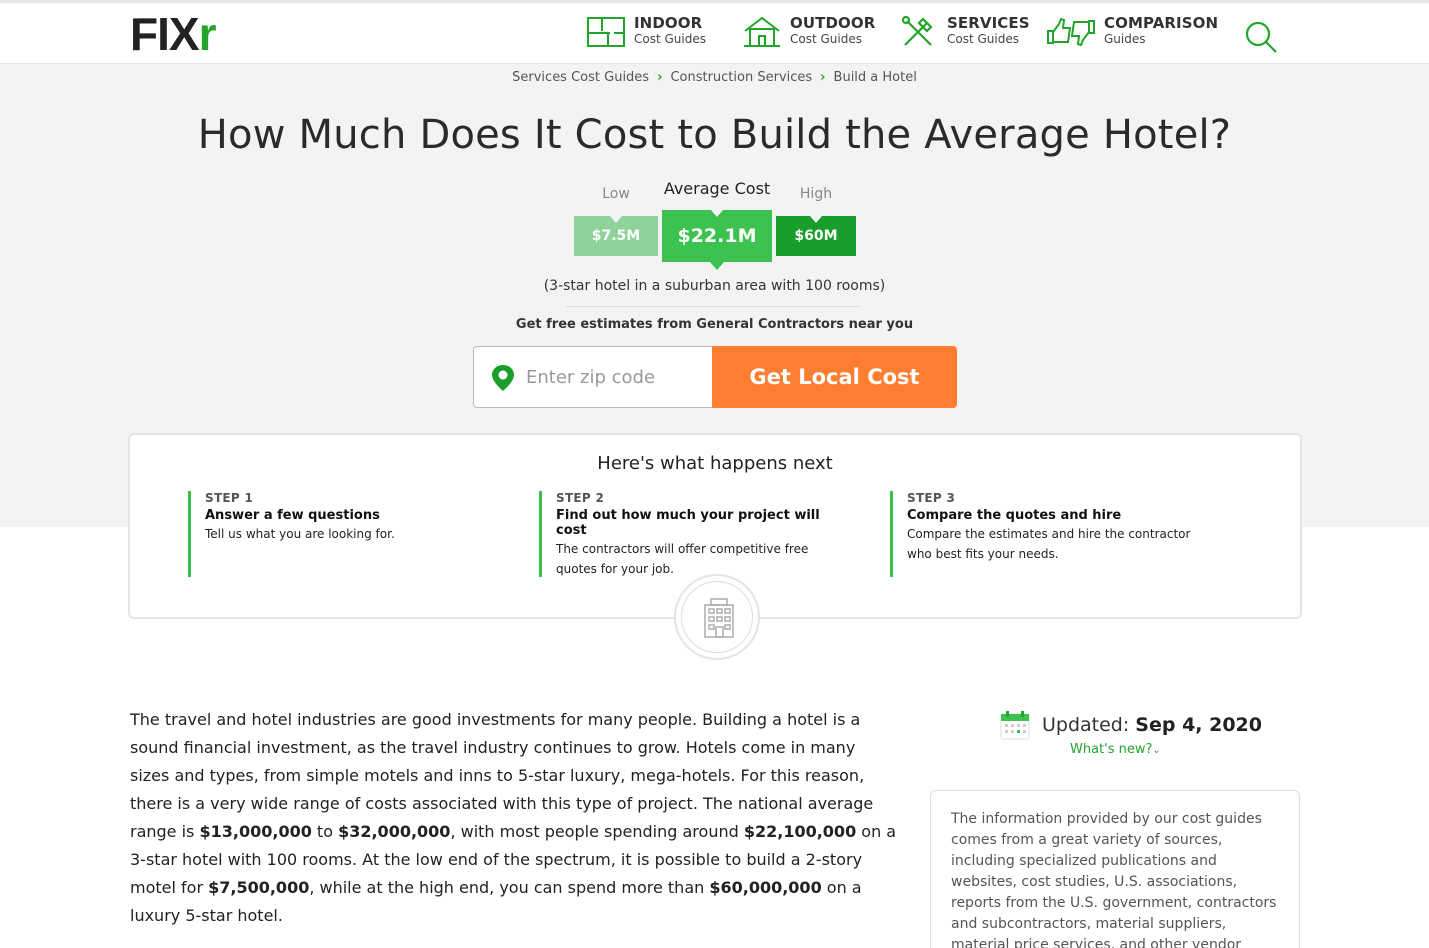  I want to click on average-cost-label: Average Cost, so click(717, 188).